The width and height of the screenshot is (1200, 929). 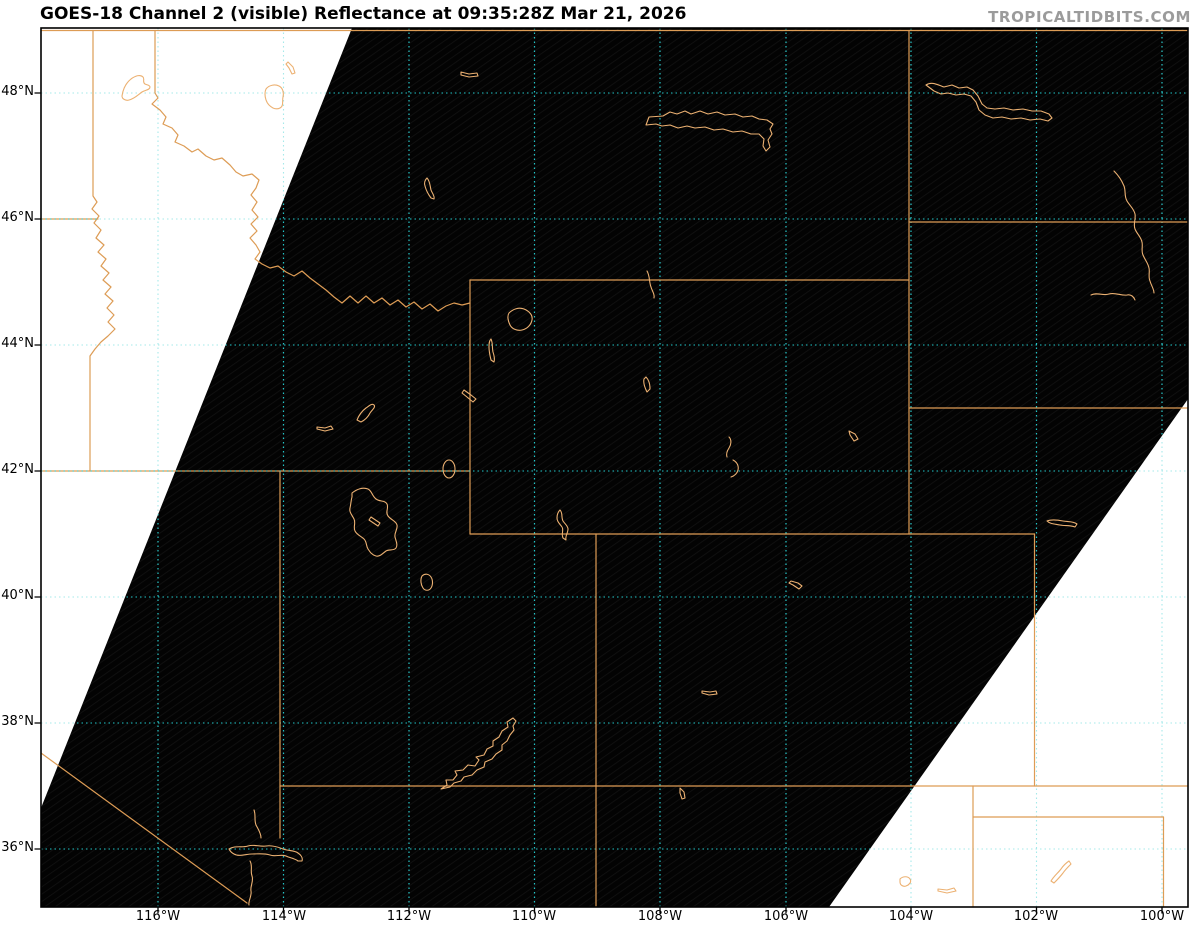 I want to click on lat-tick-38n: 38°N, so click(x=17, y=721).